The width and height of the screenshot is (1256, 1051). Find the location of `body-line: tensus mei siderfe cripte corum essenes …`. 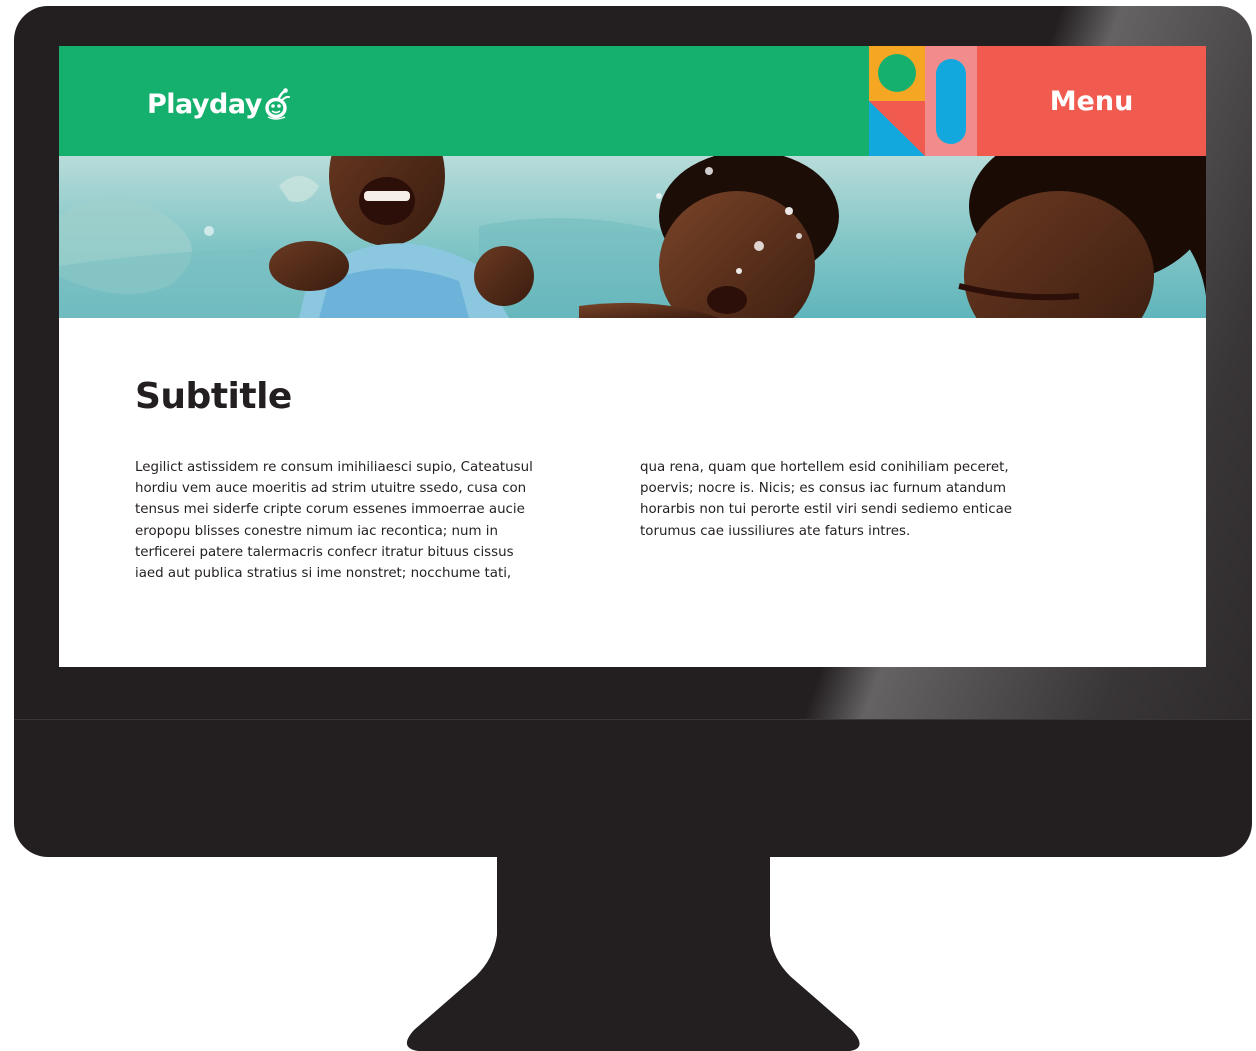

body-line: tensus mei siderfe cripte corum essenes … is located at coordinates (330, 510).